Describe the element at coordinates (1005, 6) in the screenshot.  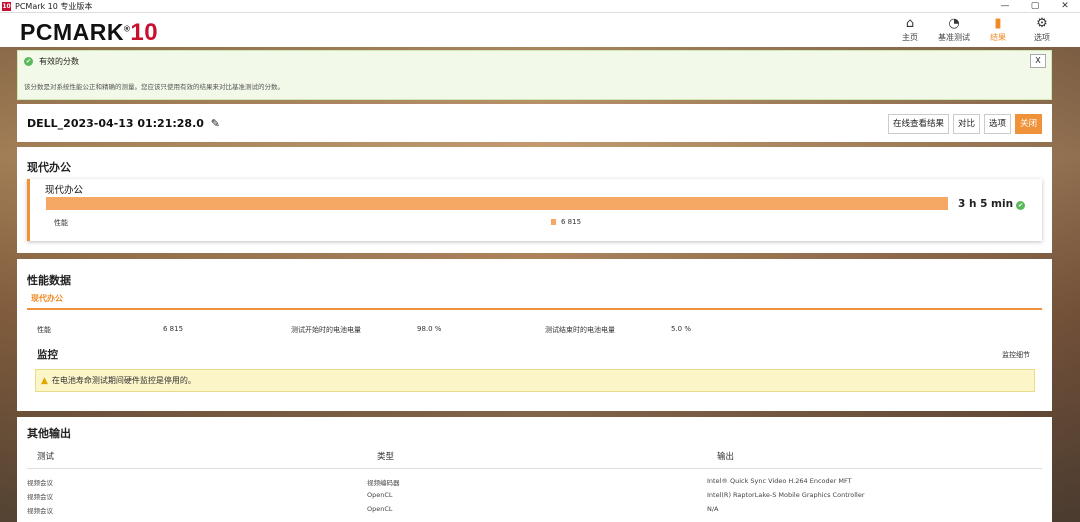
I see `minimize-button: —` at that location.